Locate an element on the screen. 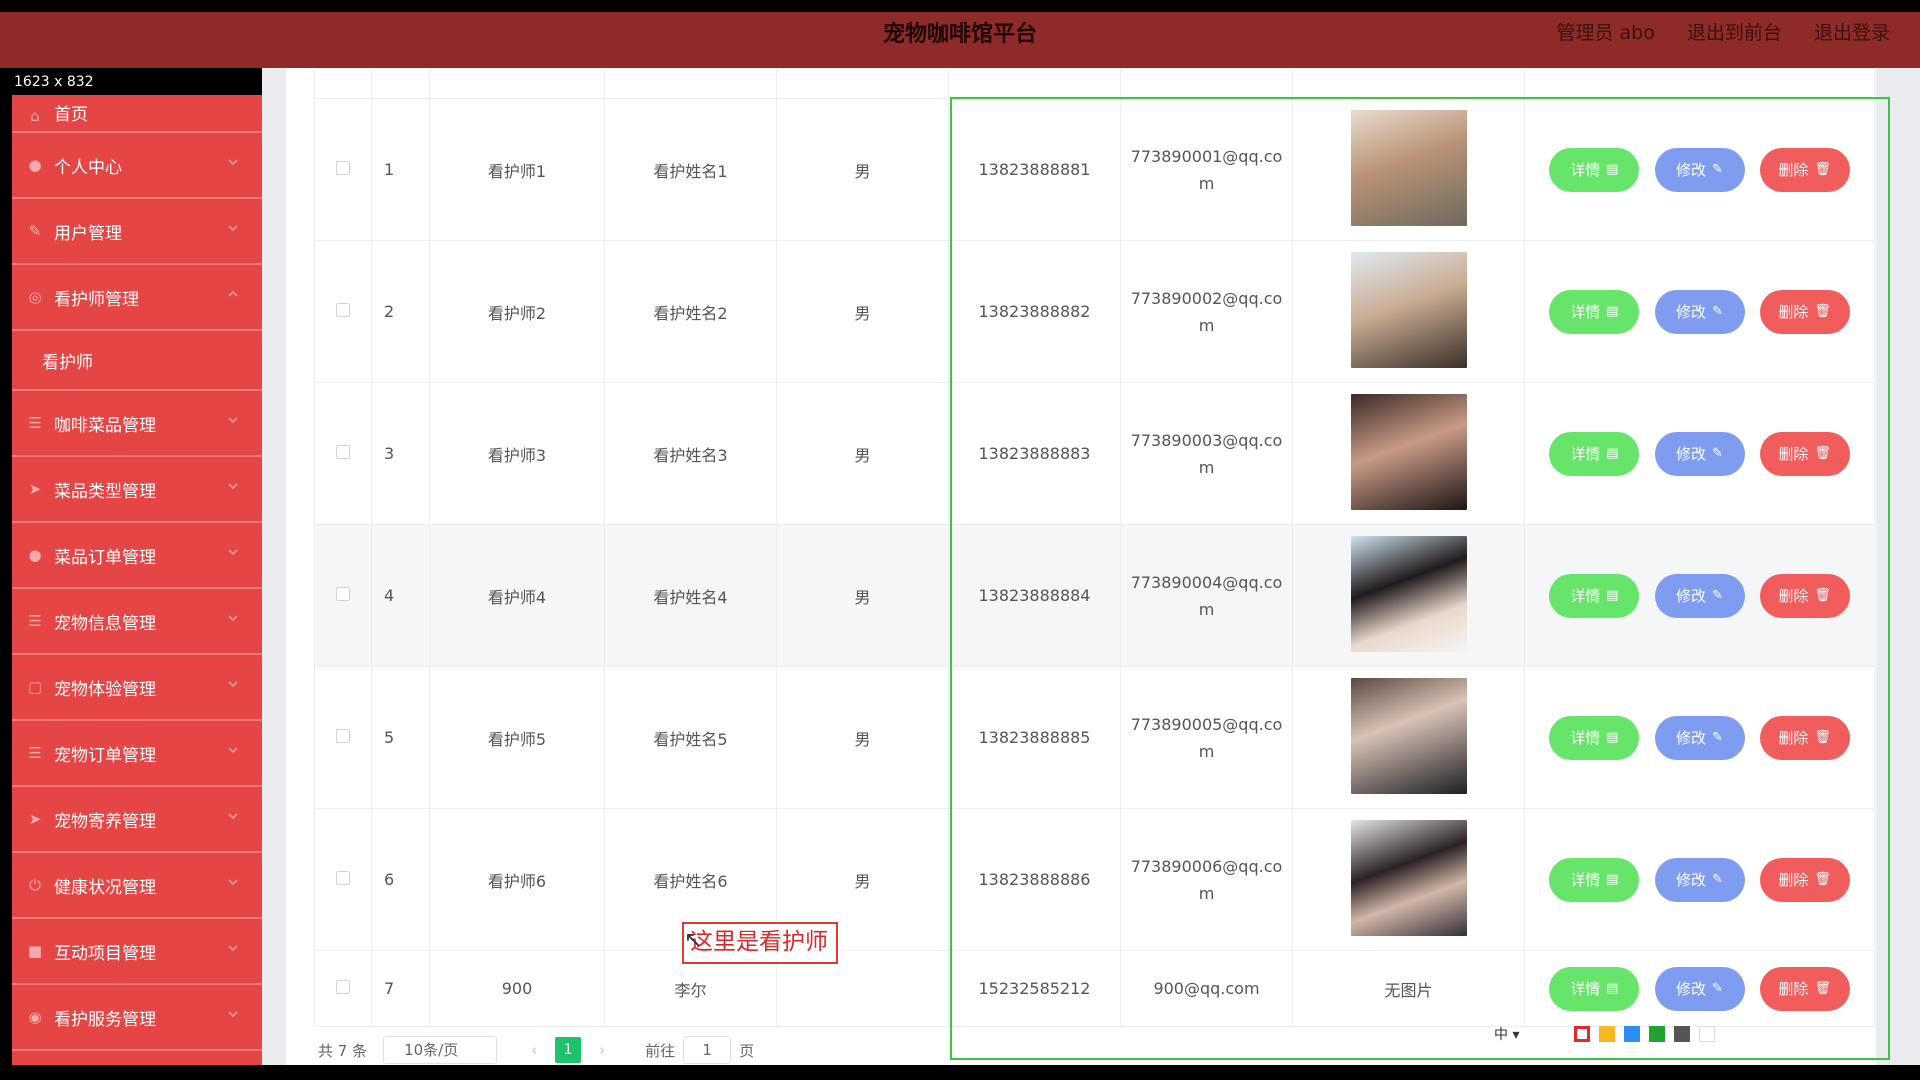 This screenshot has width=1920, height=1080. cell-account: 看护师5 is located at coordinates (517, 737).